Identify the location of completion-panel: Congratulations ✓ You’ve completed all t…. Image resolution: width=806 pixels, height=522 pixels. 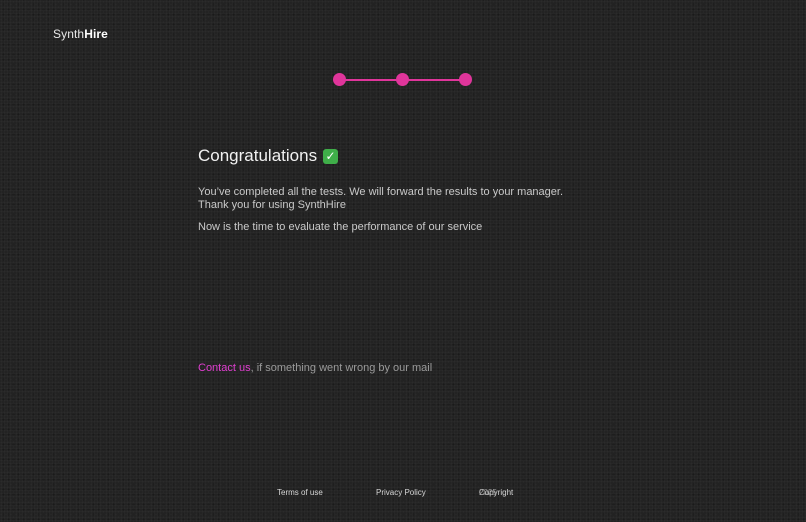
(408, 195).